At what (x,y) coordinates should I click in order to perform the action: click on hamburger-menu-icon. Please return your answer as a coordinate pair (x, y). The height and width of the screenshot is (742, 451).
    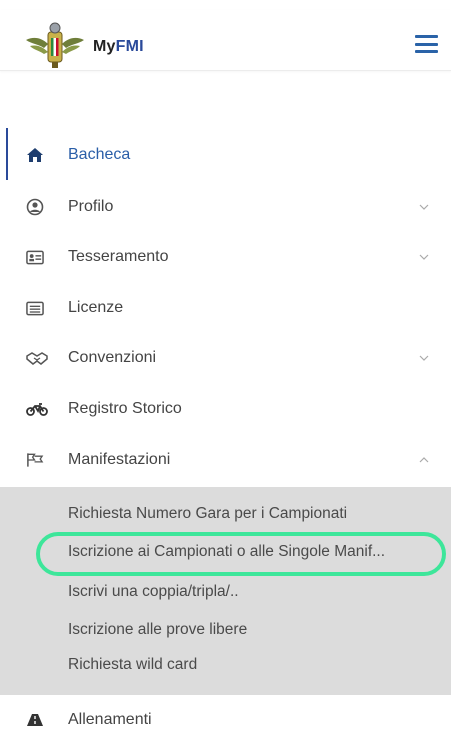
    Looking at the image, I should click on (426, 44).